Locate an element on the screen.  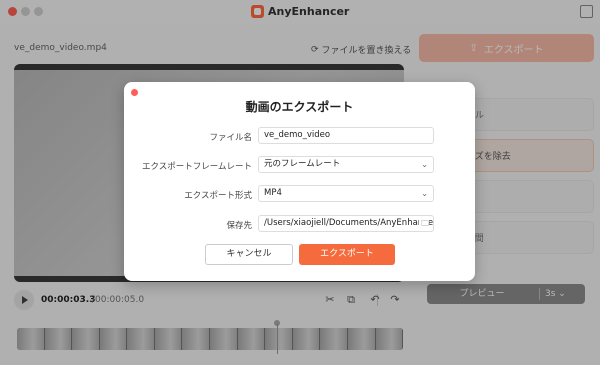
save-to-field: /Users/xiaojiell/Documents/AnyEnhancer 🗀 is located at coordinates (346, 223).